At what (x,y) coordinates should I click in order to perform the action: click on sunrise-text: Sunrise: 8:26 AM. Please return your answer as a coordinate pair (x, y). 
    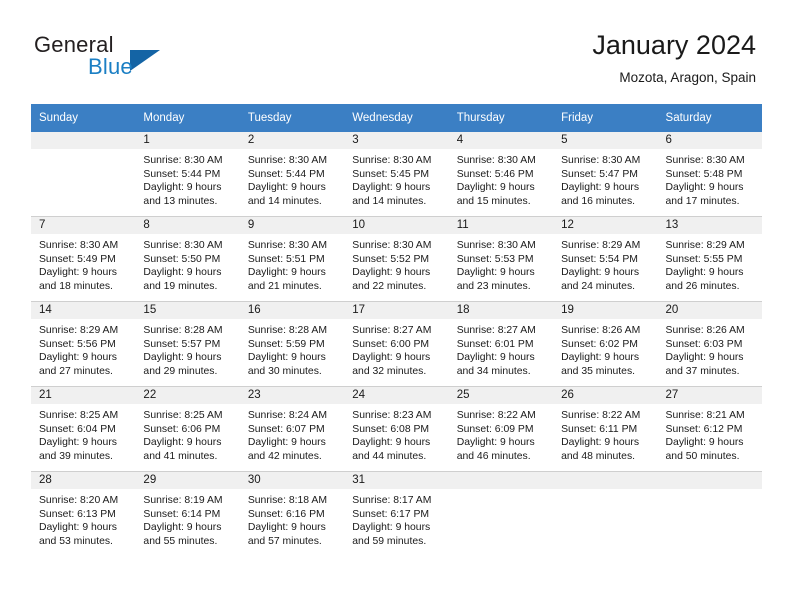
    Looking at the image, I should click on (705, 330).